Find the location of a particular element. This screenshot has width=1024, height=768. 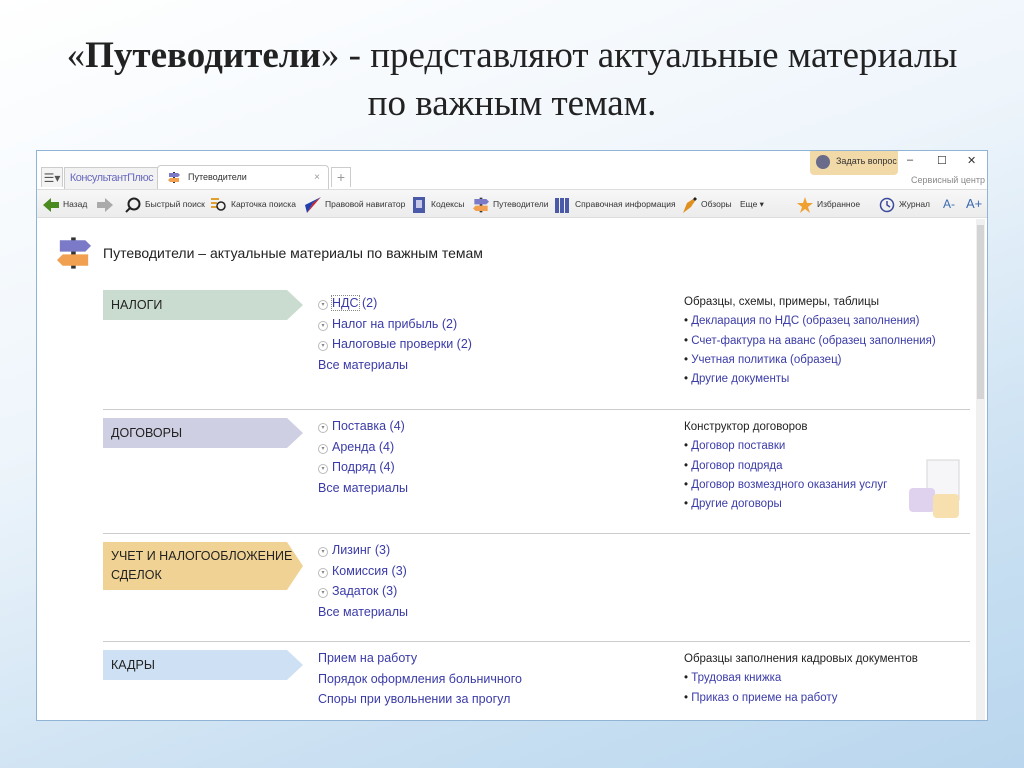

category-label: УЧЕТ И НАЛОГООБЛОЖЕНИЕ СДЕЛОК is located at coordinates (203, 566).